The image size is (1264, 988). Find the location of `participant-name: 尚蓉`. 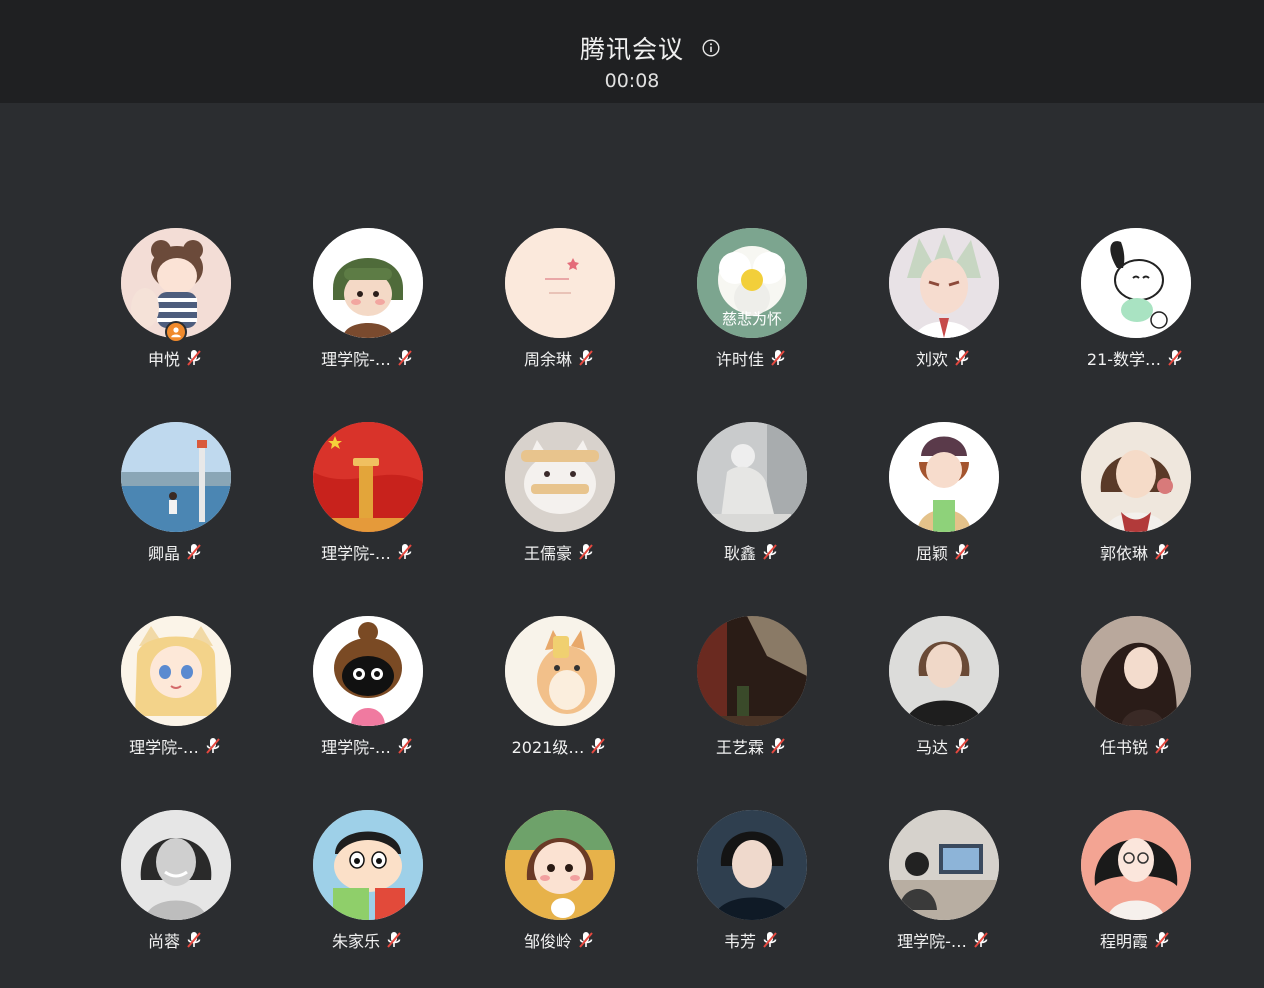

participant-name: 尚蓉 is located at coordinates (163, 941).